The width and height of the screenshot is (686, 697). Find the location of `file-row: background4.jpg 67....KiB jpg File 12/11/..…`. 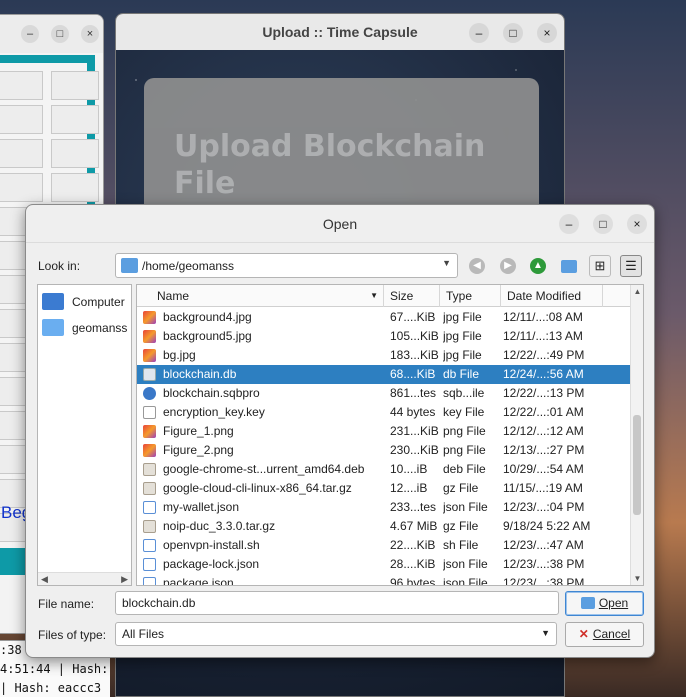

file-row: background4.jpg 67....KiB jpg File 12/11/..… is located at coordinates (384, 317).